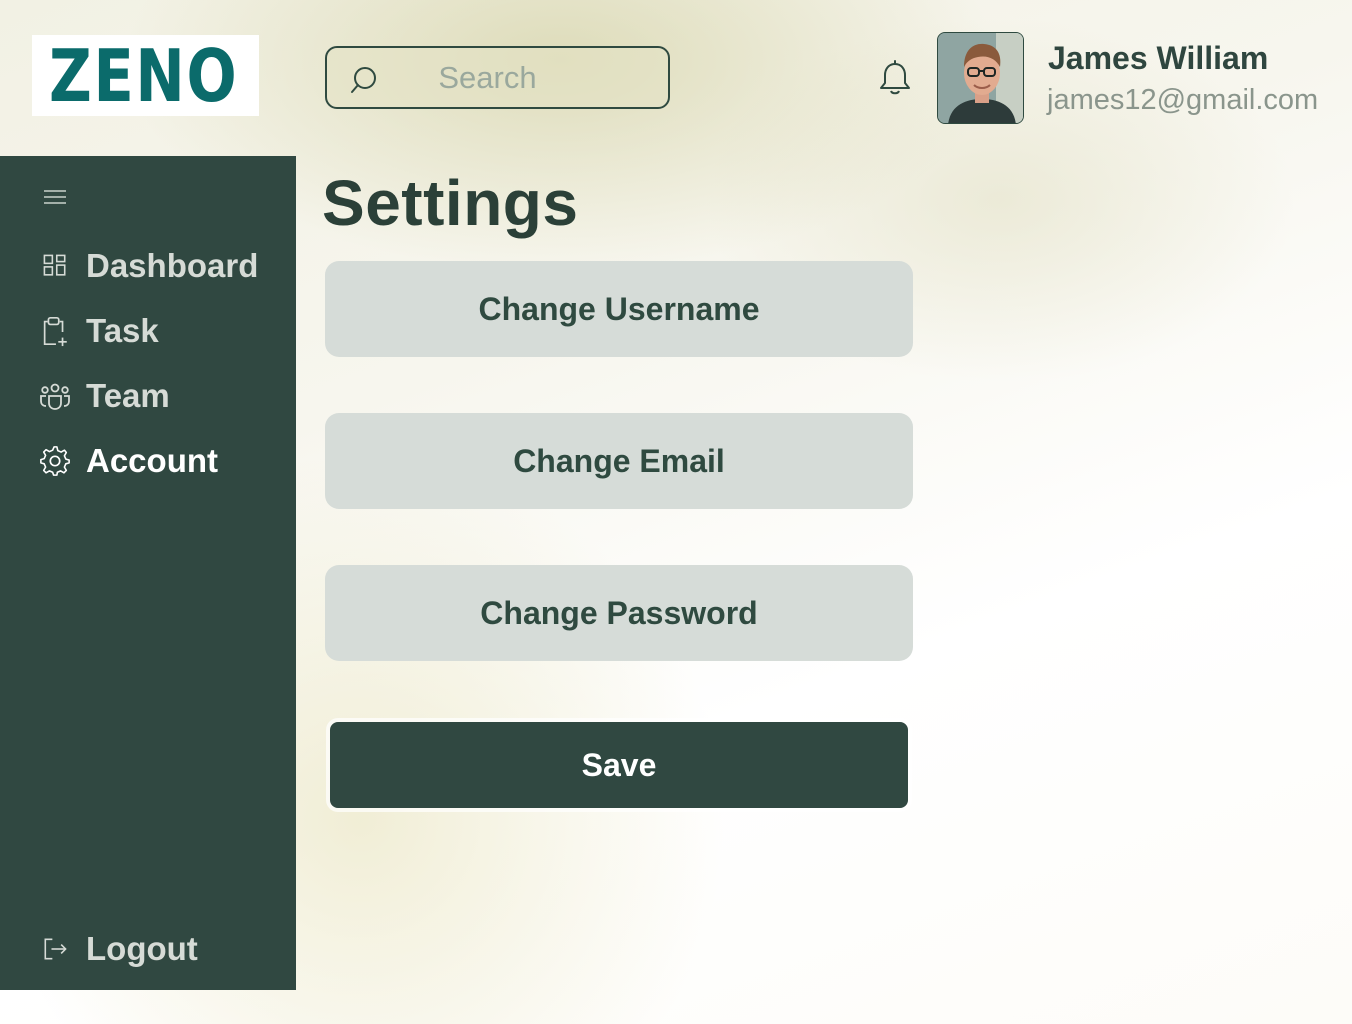 The height and width of the screenshot is (1024, 1352). I want to click on sidebar-item-account: Account, so click(128, 461).